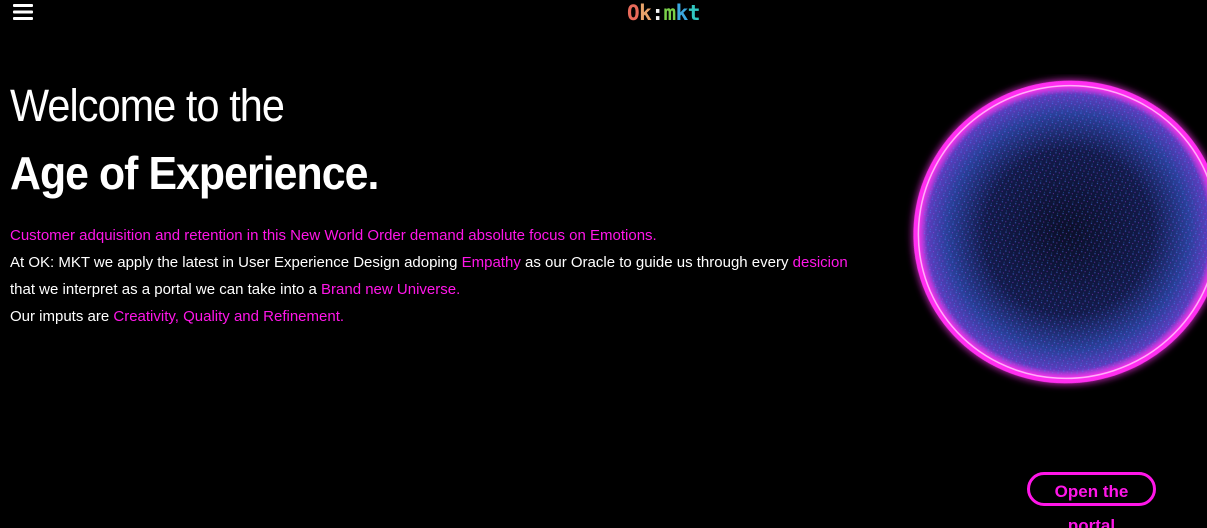  What do you see at coordinates (491, 262) in the screenshot?
I see `highlight-empathy: Empathy` at bounding box center [491, 262].